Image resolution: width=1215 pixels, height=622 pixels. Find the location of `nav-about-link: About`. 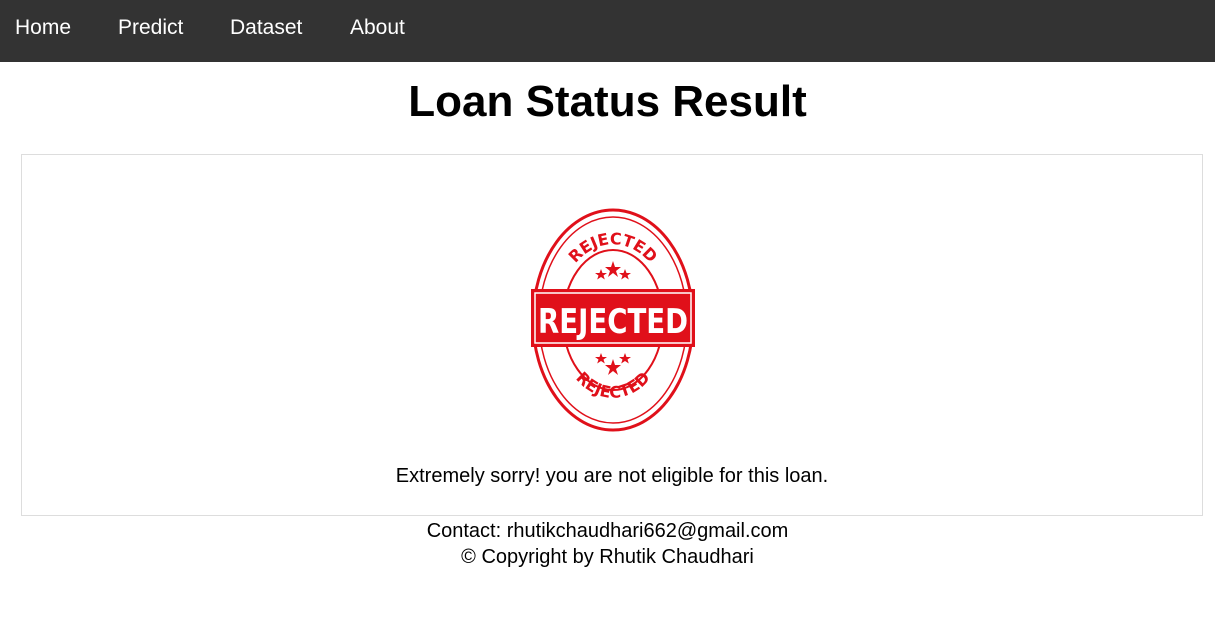

nav-about-link: About is located at coordinates (377, 28).